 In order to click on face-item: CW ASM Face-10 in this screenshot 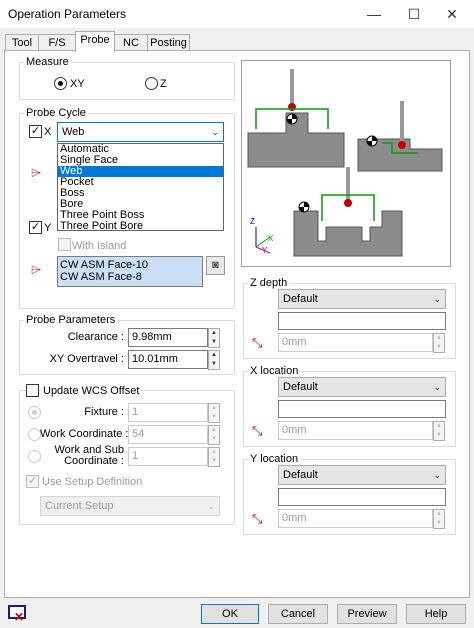, I will do `click(131, 265)`.